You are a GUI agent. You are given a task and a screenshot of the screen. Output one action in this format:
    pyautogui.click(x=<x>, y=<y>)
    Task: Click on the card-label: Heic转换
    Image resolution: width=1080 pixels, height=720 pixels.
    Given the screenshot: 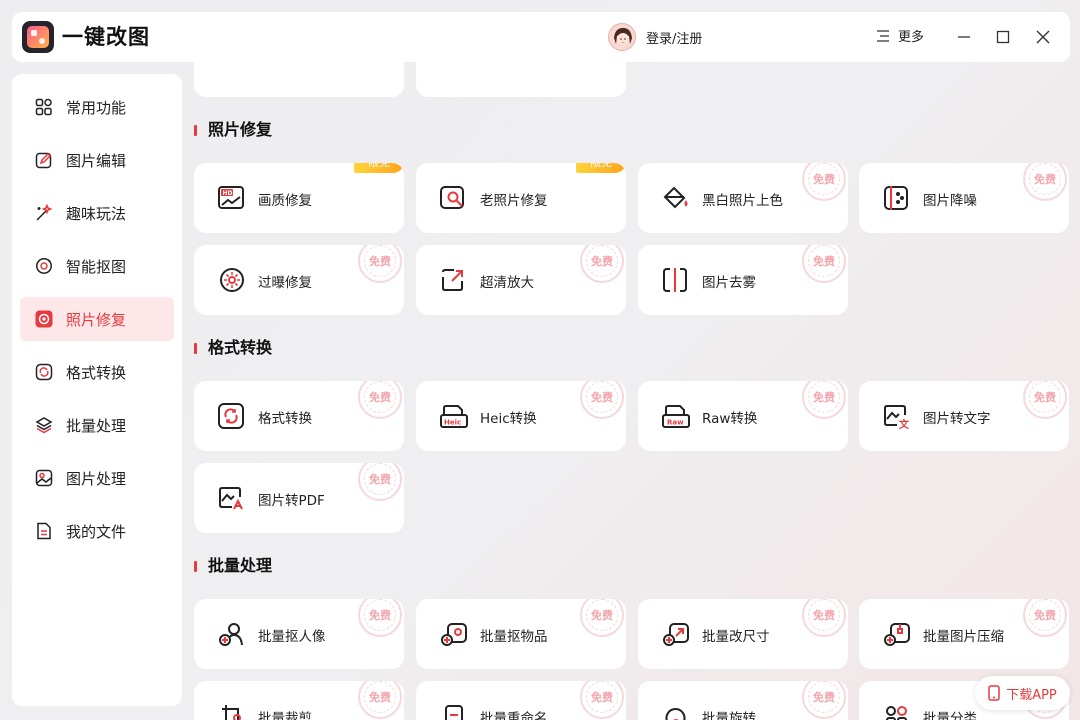 What is the action you would take?
    pyautogui.click(x=508, y=419)
    